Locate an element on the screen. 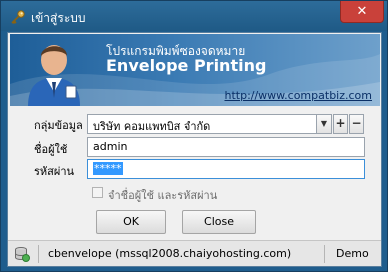  close-button: Close is located at coordinates (219, 222).